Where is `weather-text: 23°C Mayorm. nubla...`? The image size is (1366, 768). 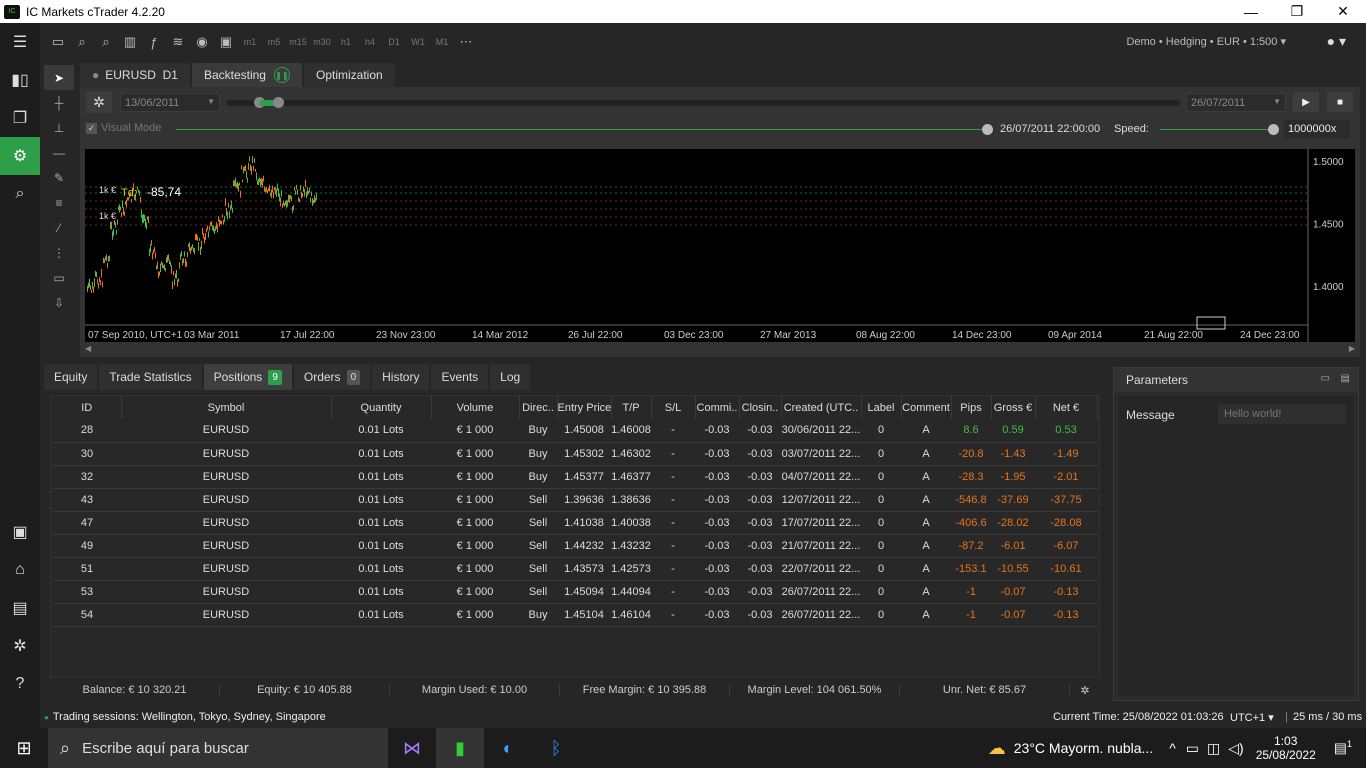
weather-text: 23°C Mayorm. nubla... is located at coordinates (1083, 748).